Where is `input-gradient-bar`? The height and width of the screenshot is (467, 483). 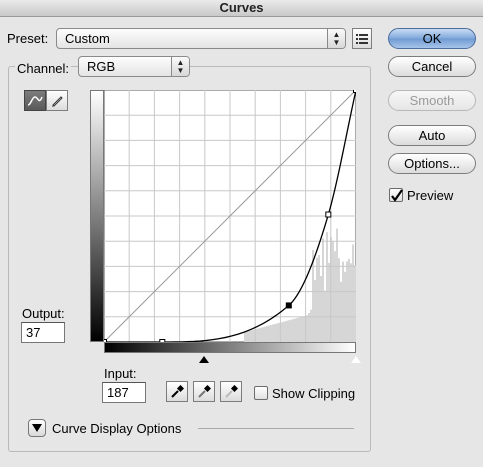 input-gradient-bar is located at coordinates (230, 347).